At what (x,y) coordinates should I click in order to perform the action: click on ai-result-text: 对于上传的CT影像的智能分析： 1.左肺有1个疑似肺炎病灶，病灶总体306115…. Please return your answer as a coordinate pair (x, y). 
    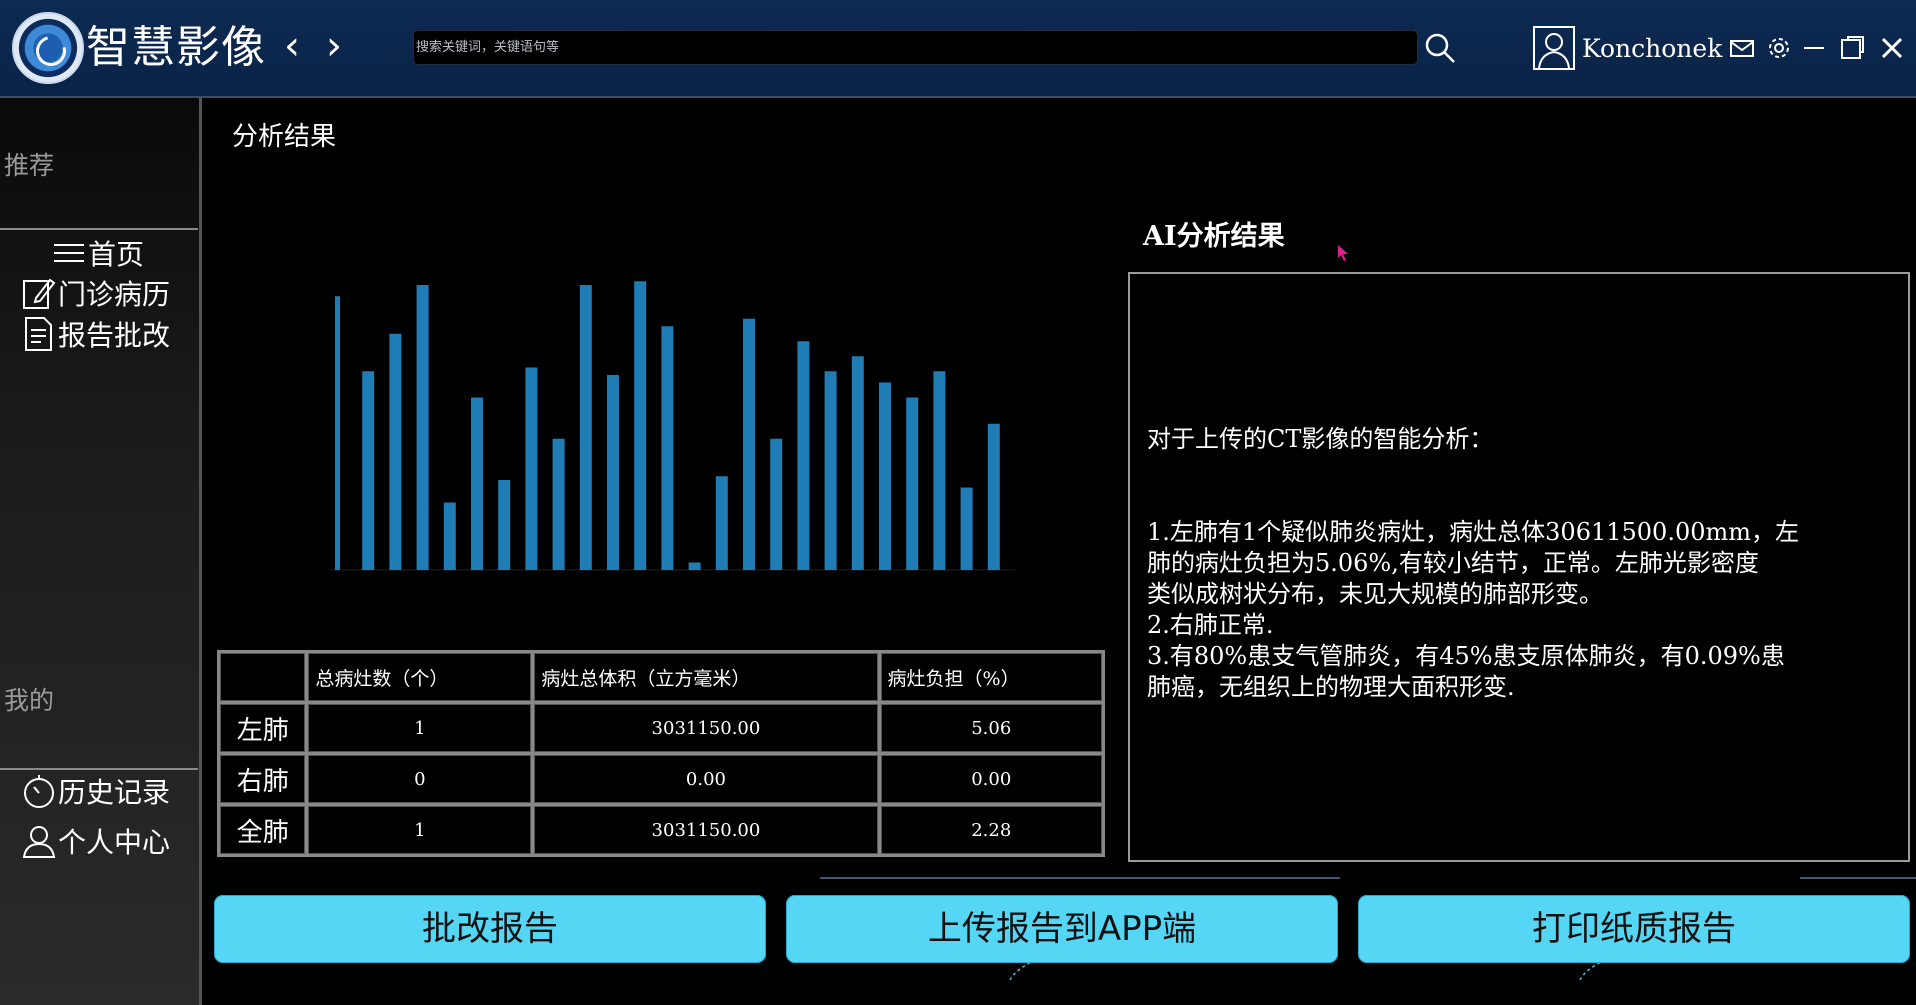
    Looking at the image, I should click on (1502, 563).